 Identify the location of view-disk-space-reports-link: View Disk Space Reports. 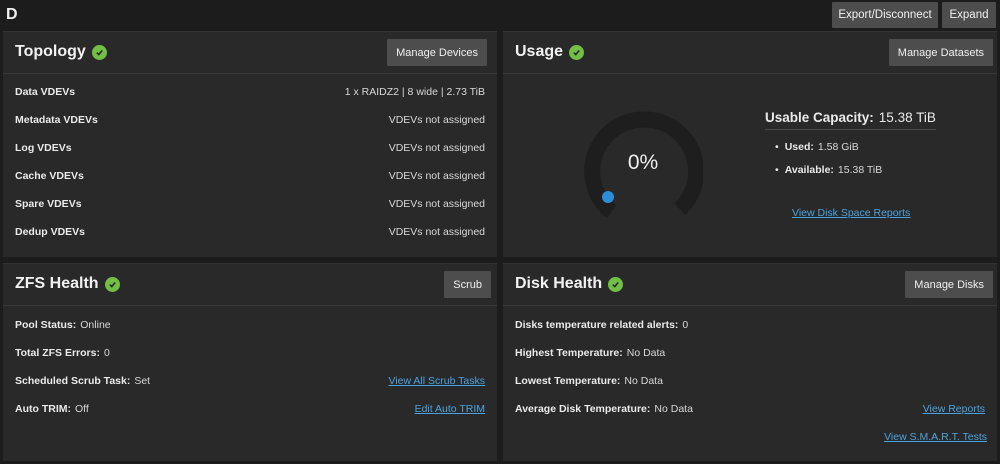
(851, 213).